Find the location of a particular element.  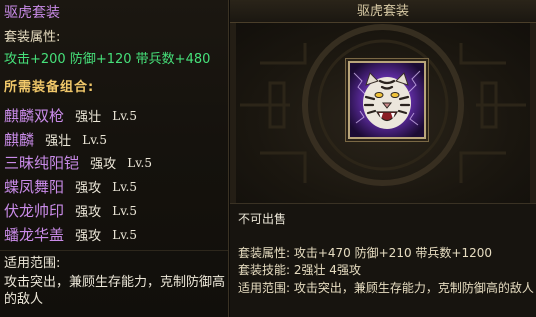

tiger-head-icon is located at coordinates (387, 100).